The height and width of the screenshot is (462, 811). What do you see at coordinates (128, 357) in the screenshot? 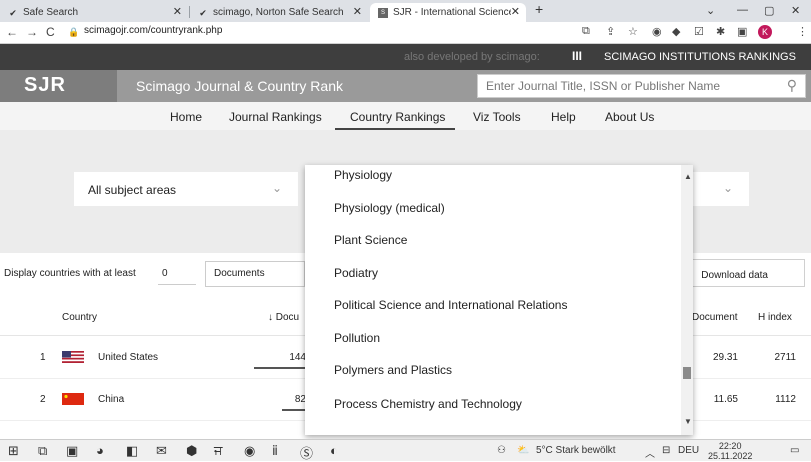
I see `row-country: United States` at bounding box center [128, 357].